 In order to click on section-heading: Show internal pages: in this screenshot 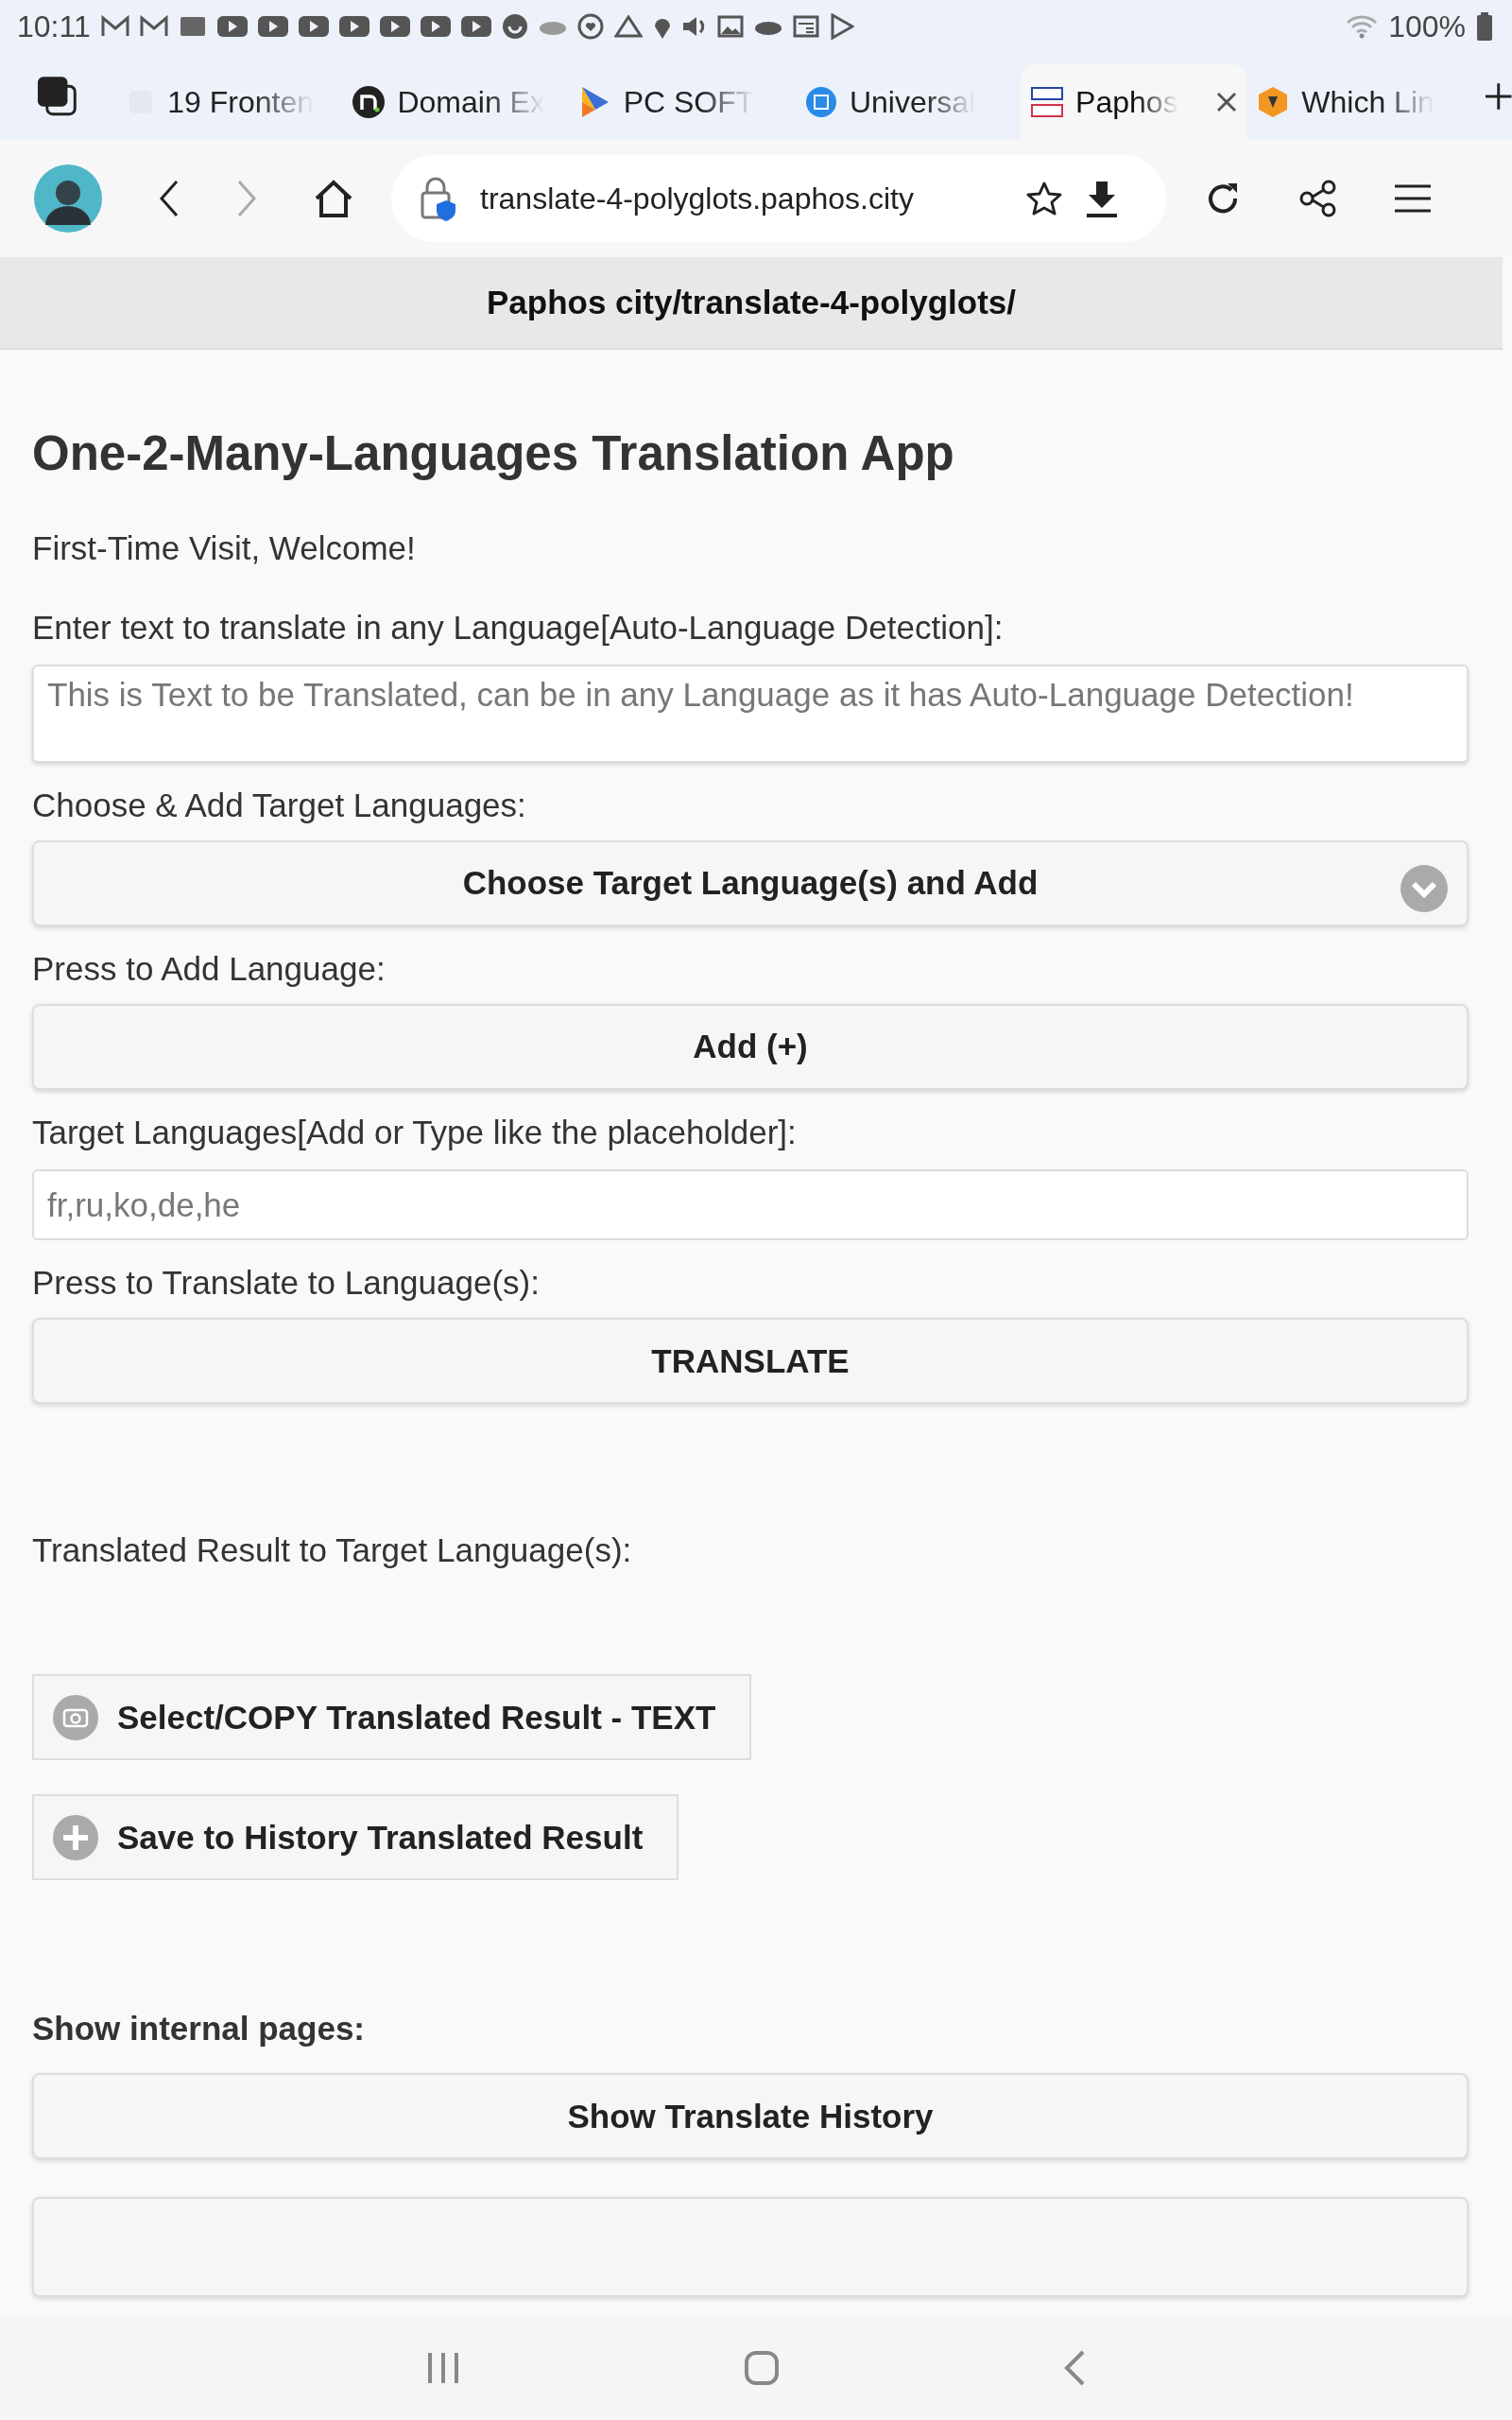, I will do `click(199, 2028)`.